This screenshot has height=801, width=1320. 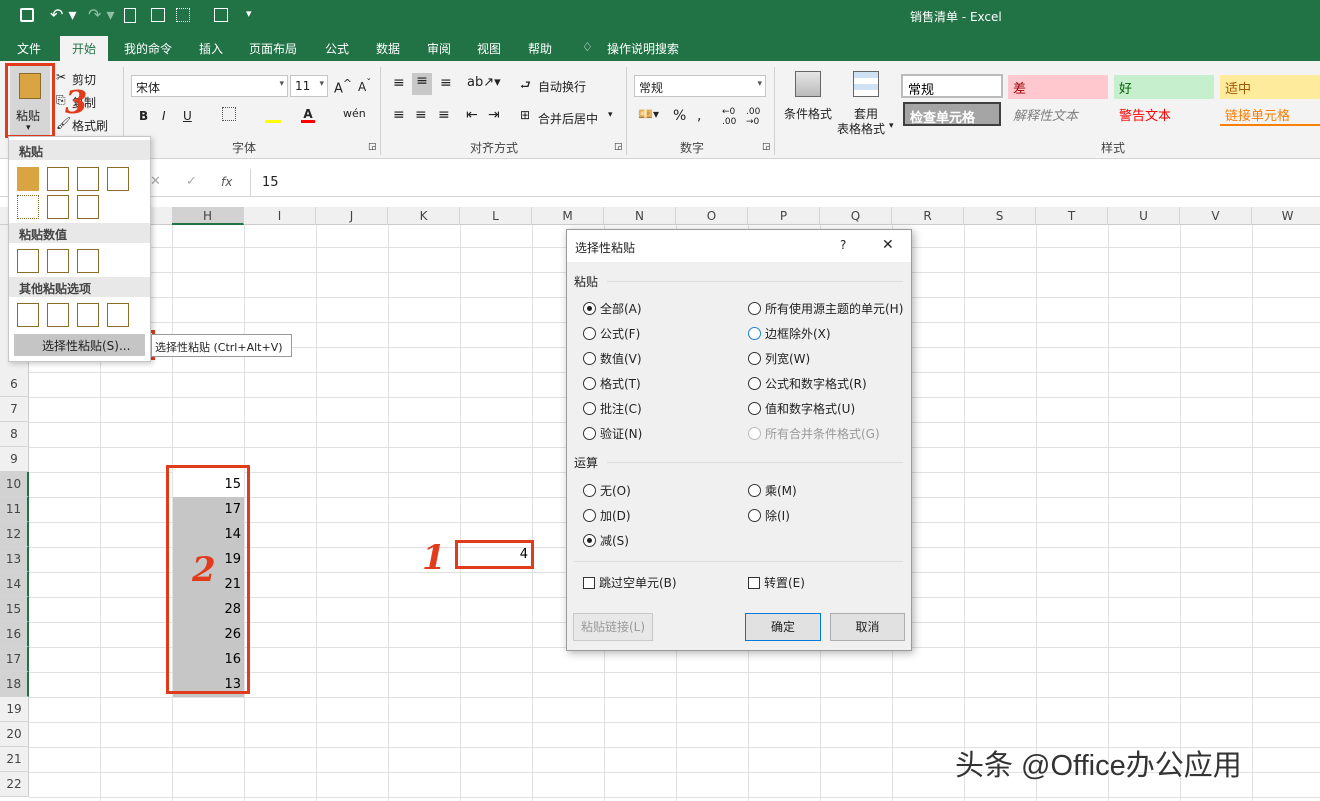 What do you see at coordinates (1164, 87) in the screenshot?
I see `style-good: 好` at bounding box center [1164, 87].